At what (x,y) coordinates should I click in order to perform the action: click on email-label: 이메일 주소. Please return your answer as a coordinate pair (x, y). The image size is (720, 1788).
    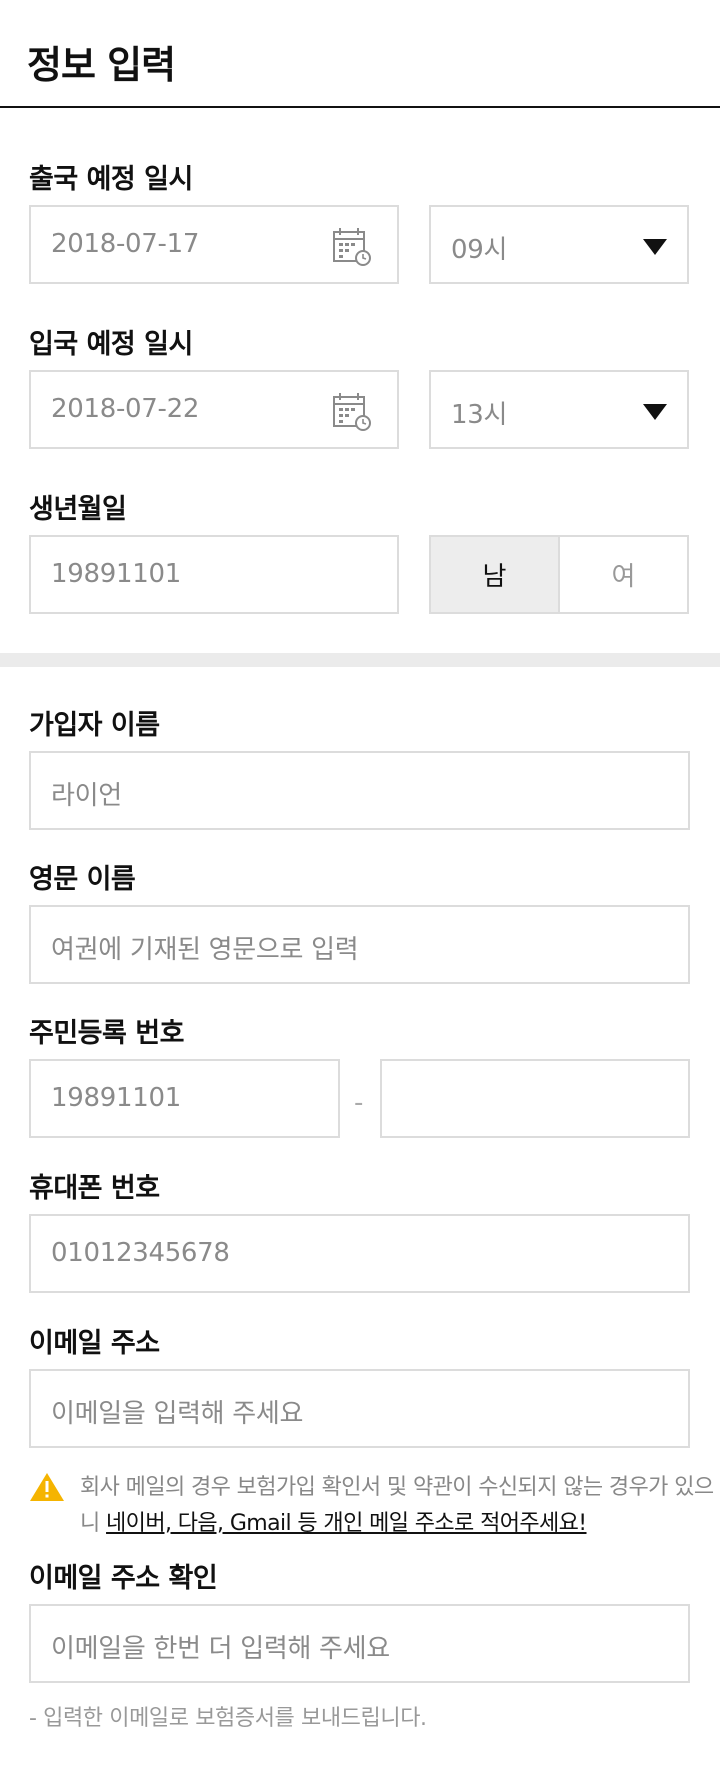
    Looking at the image, I should click on (94, 1343).